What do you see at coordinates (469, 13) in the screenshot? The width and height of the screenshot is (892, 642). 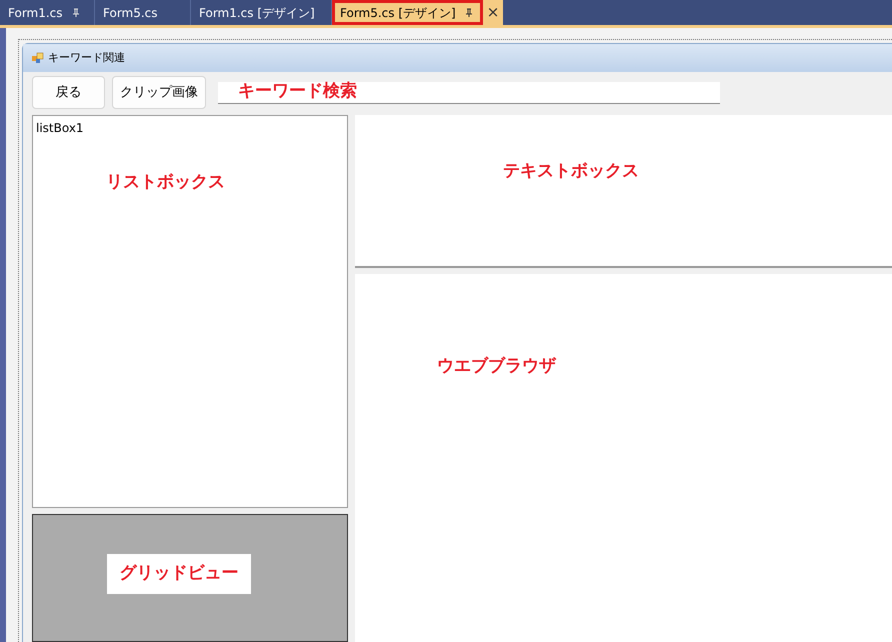 I see `pin-icon` at bounding box center [469, 13].